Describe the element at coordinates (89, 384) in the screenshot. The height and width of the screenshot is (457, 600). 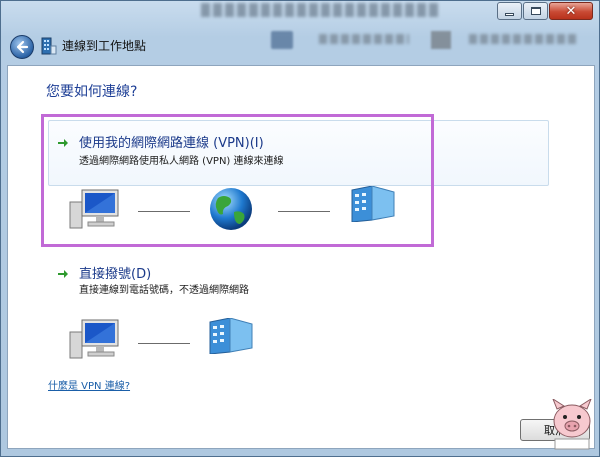
I see `vpn-help-link: 什麼是 VPN 連線?` at that location.